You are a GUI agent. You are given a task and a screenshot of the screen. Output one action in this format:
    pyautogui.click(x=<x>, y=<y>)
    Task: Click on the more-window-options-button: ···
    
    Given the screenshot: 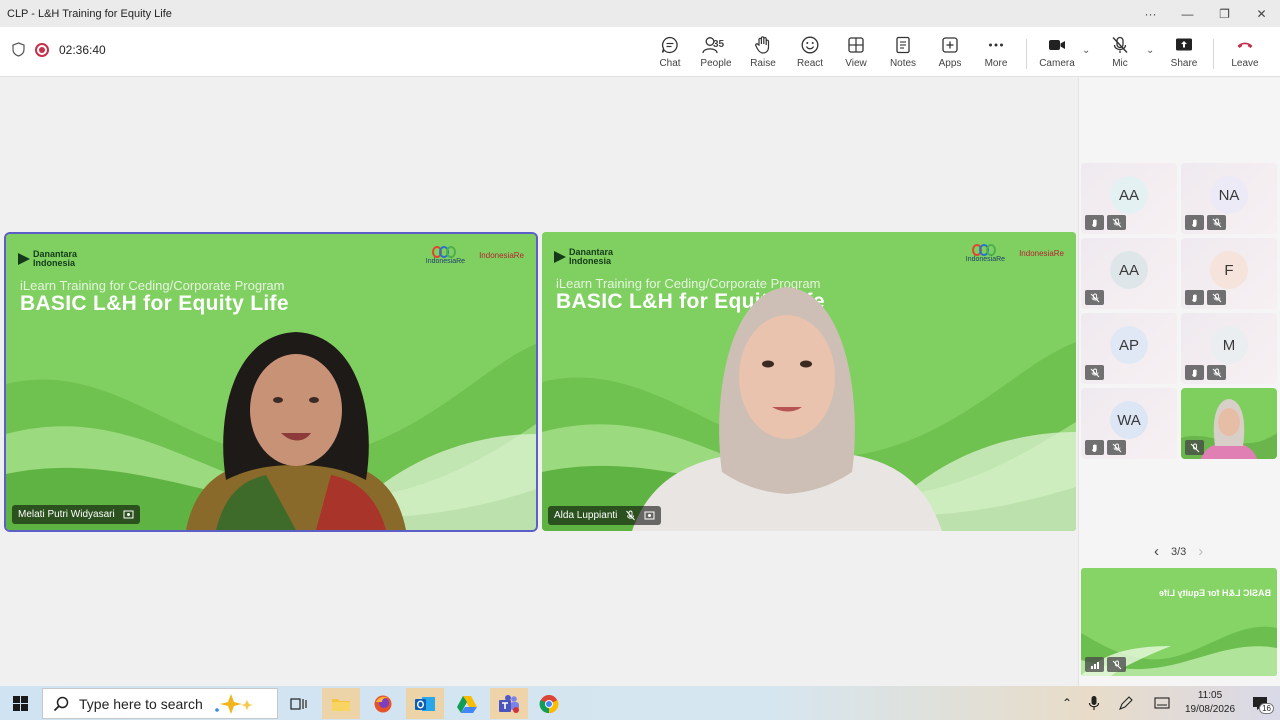 What is the action you would take?
    pyautogui.click(x=1150, y=13)
    